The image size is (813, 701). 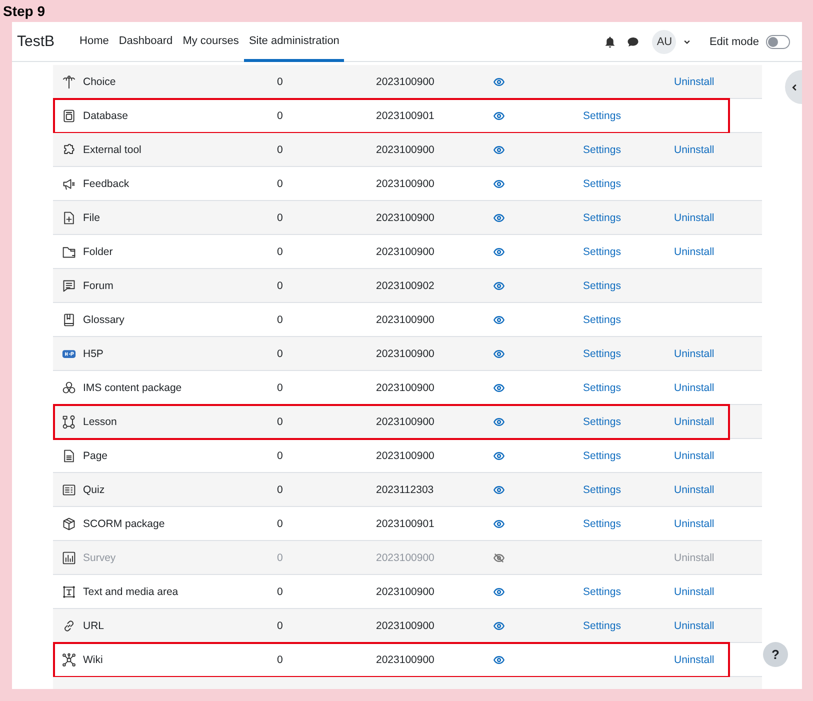 What do you see at coordinates (69, 115) in the screenshot?
I see `database-icon` at bounding box center [69, 115].